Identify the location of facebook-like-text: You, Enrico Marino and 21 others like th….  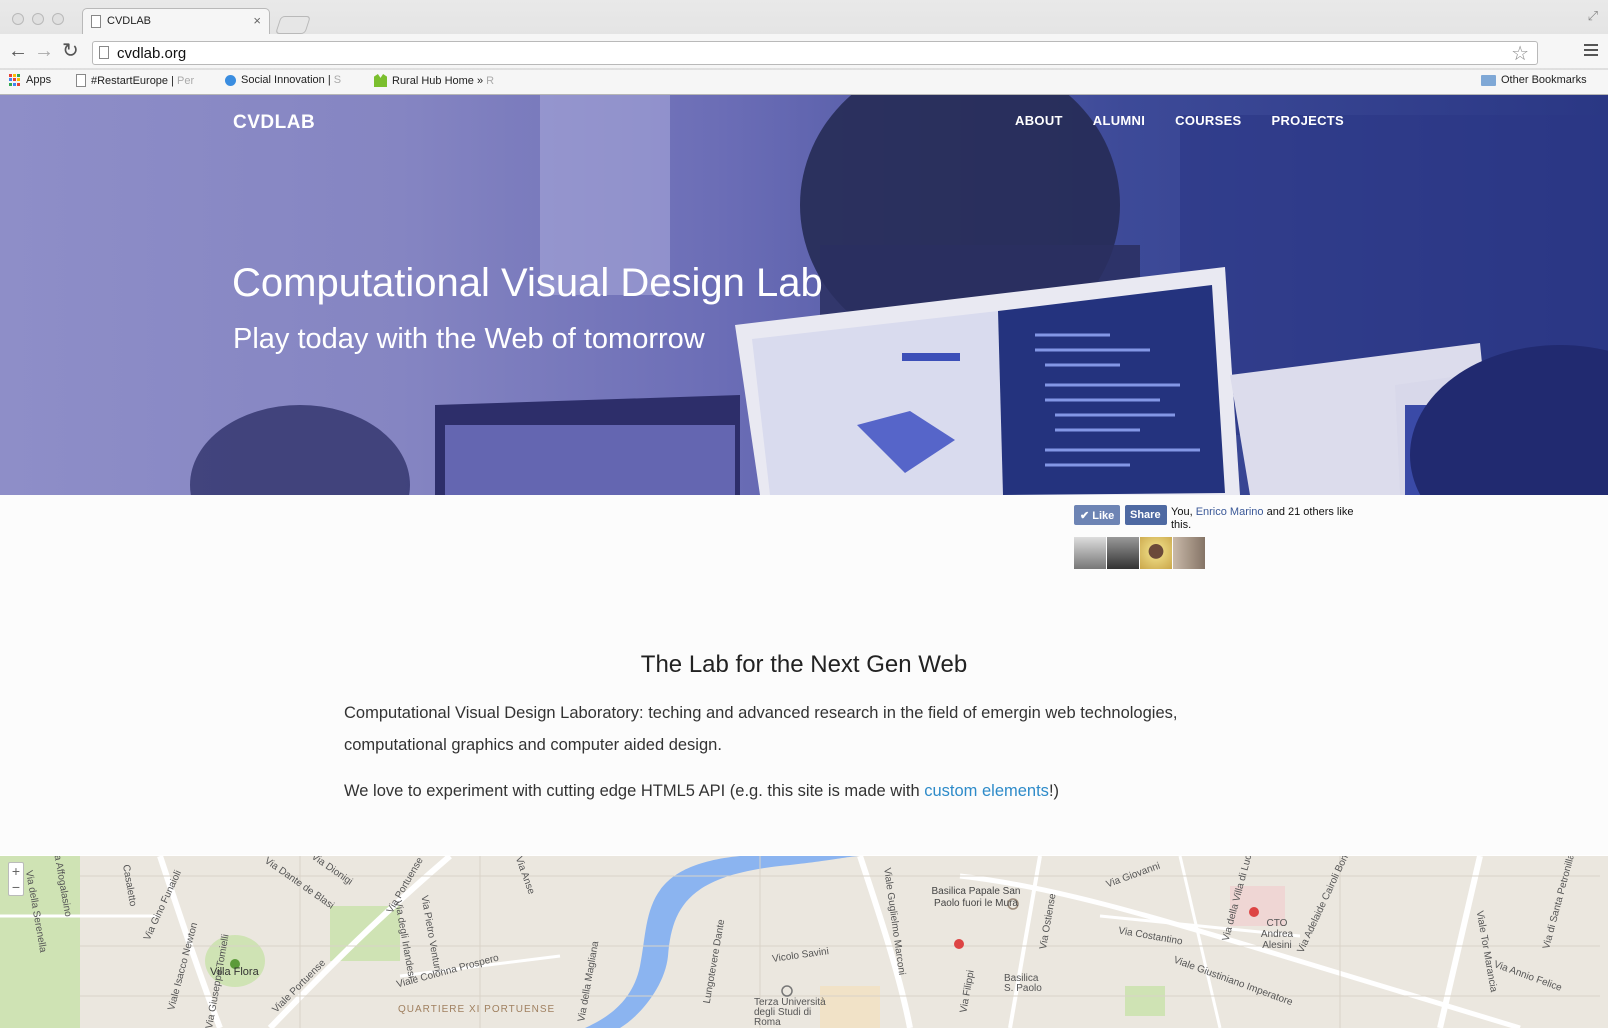
(1262, 518).